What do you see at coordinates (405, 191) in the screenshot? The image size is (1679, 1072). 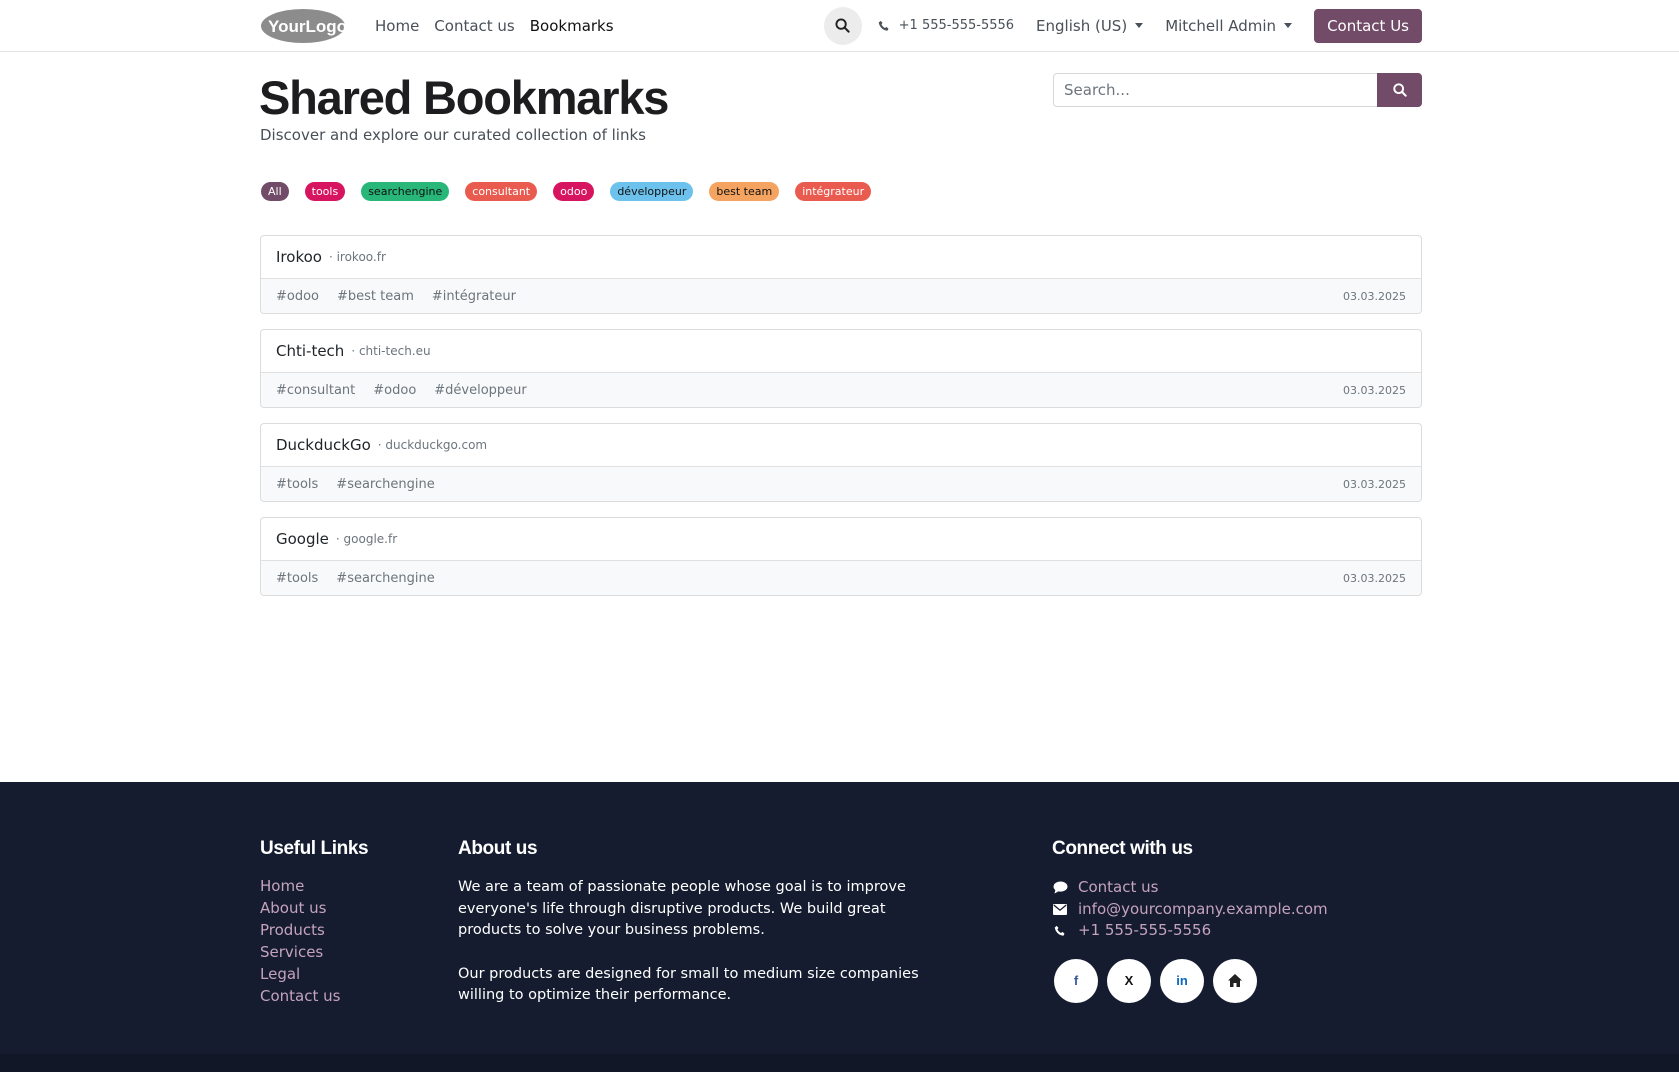 I see `tag-filter-searchengine: searchengine` at bounding box center [405, 191].